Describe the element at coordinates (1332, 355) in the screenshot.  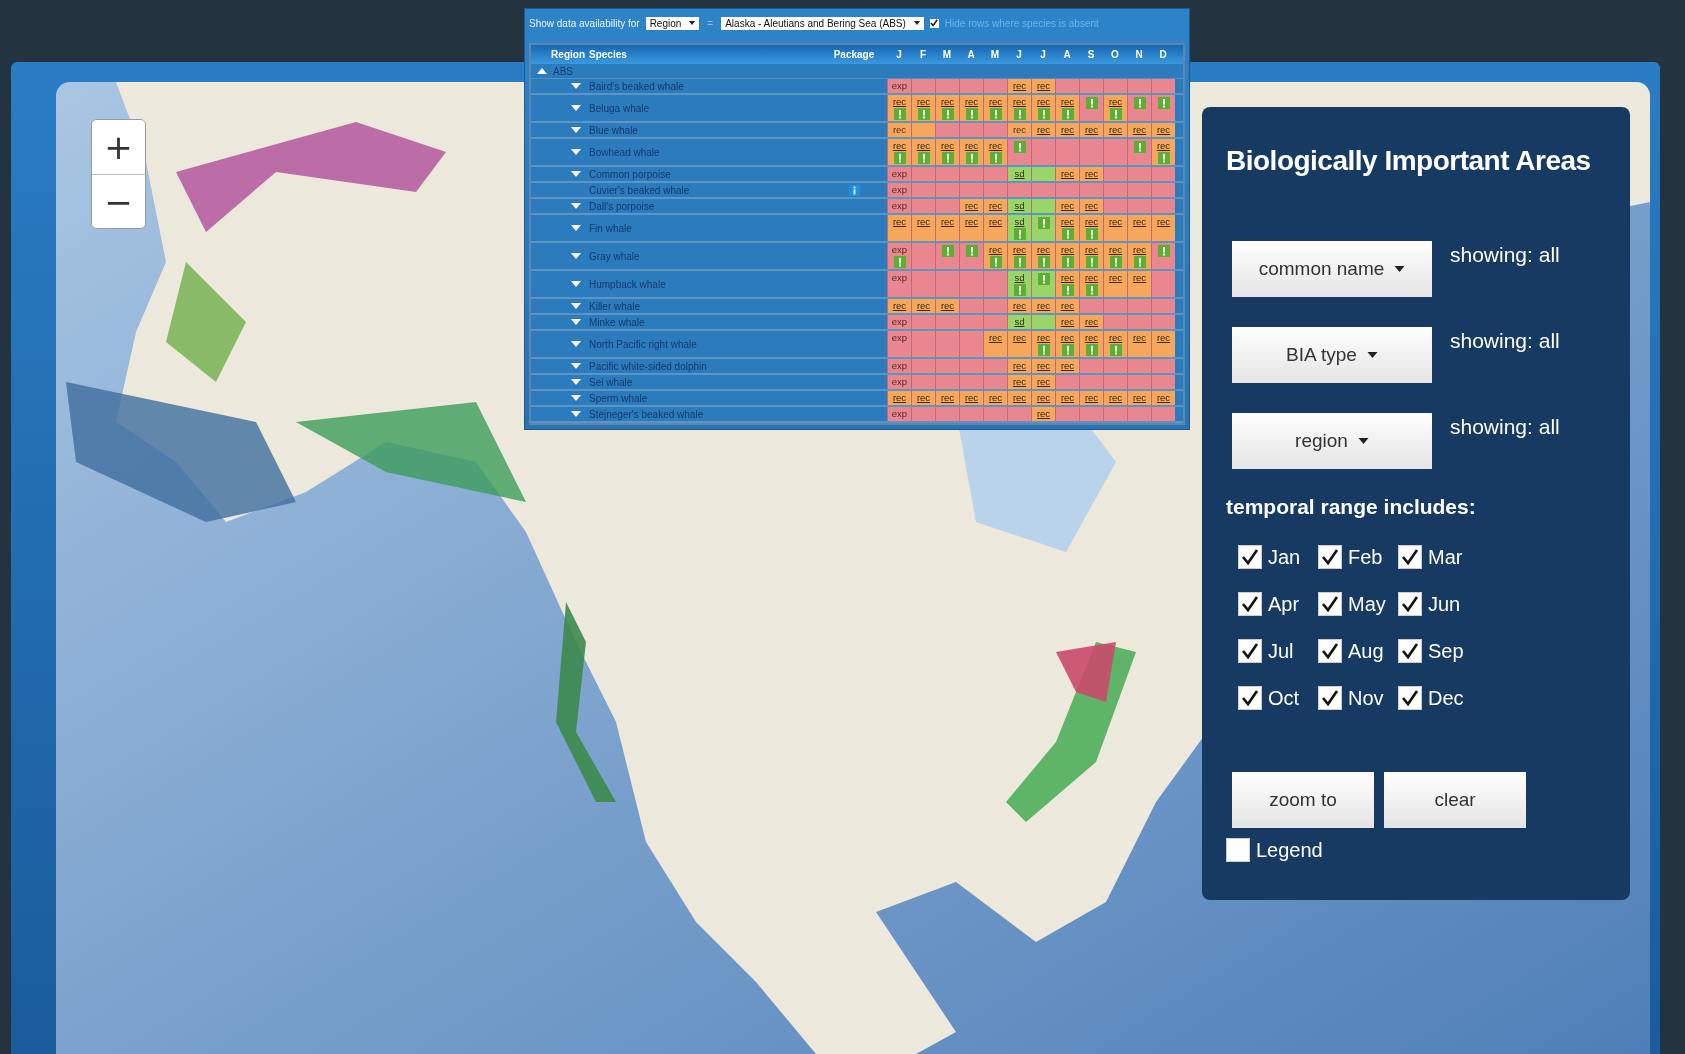
I see `filter-dropdown: BIA type` at that location.